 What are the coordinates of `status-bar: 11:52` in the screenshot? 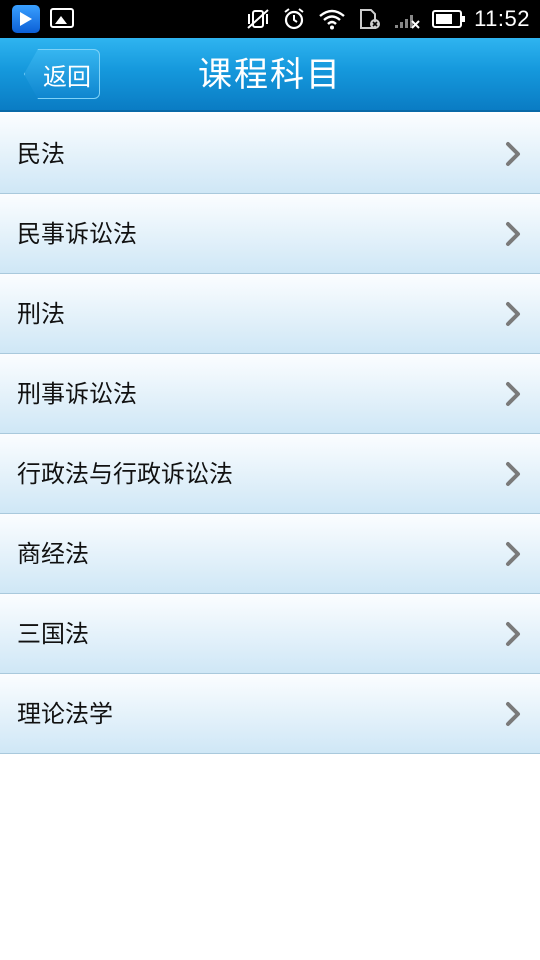 It's located at (270, 19).